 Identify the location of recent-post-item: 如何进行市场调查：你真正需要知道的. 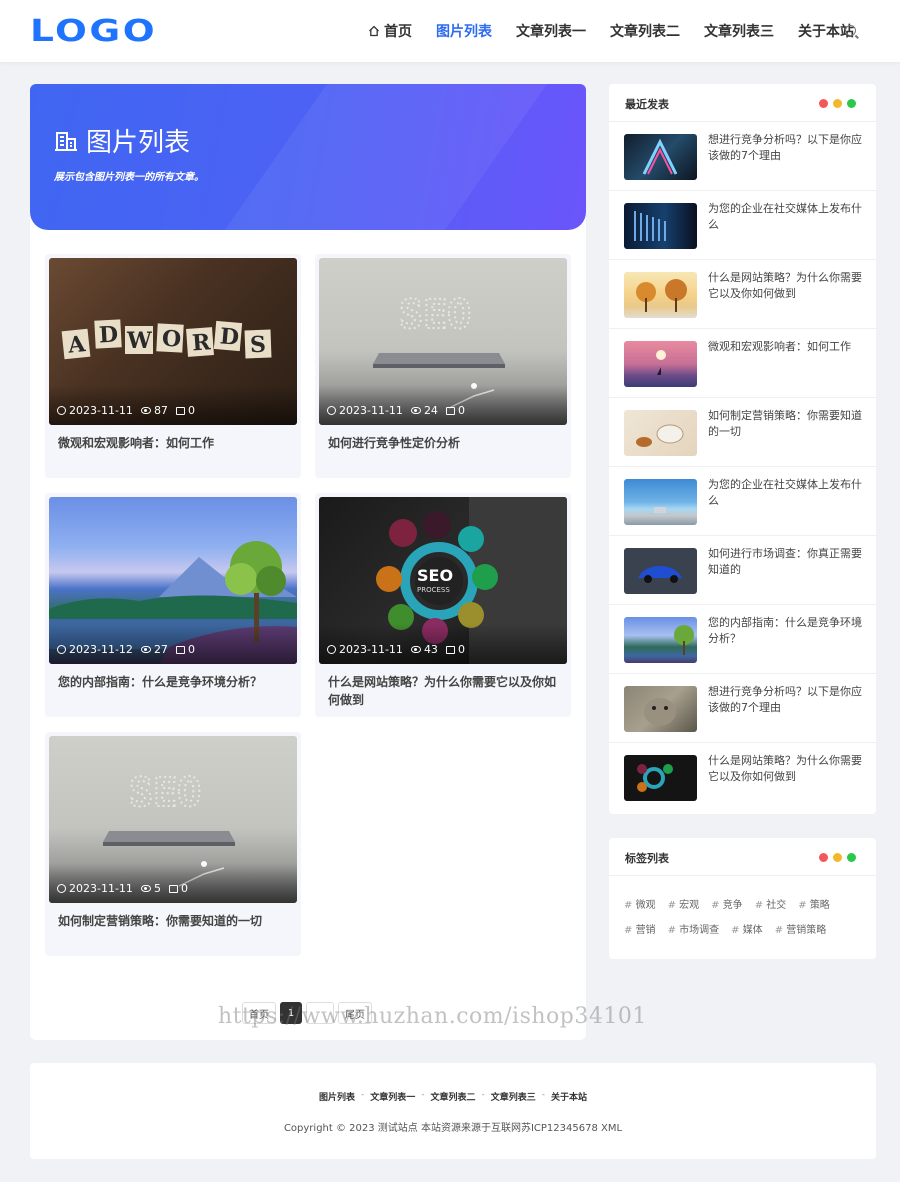
(742, 570).